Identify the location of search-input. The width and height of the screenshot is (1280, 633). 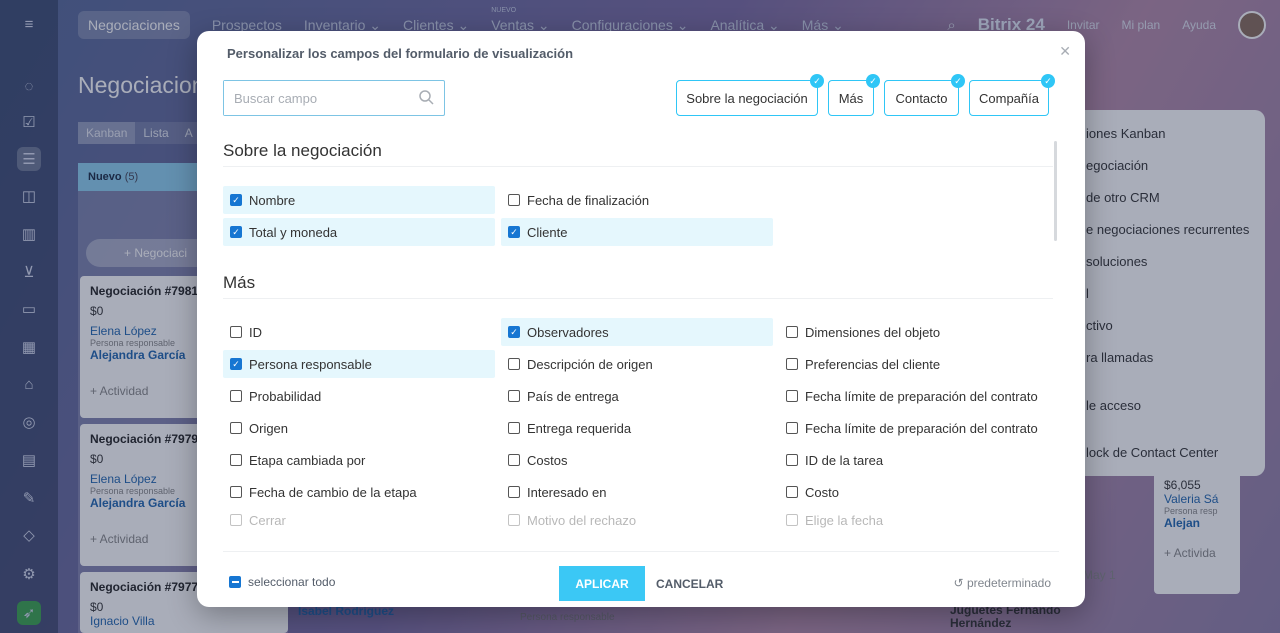
(316, 98).